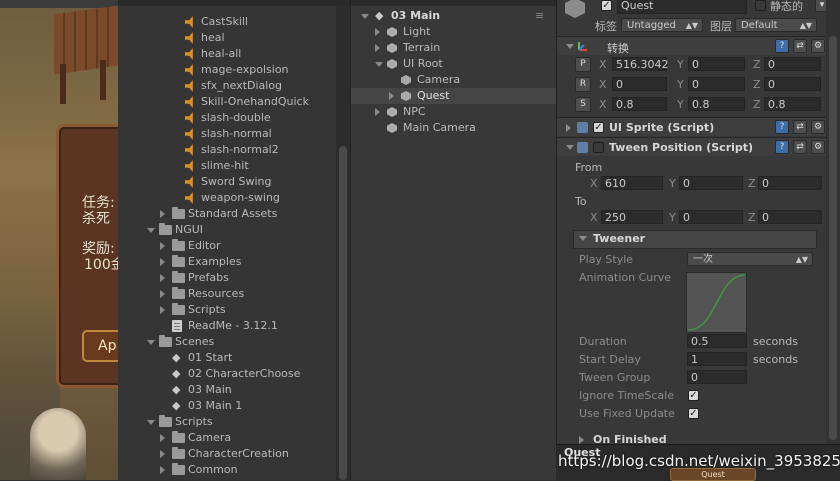 The height and width of the screenshot is (481, 840). I want to click on project-item: ◆ 01 Start, so click(225, 358).